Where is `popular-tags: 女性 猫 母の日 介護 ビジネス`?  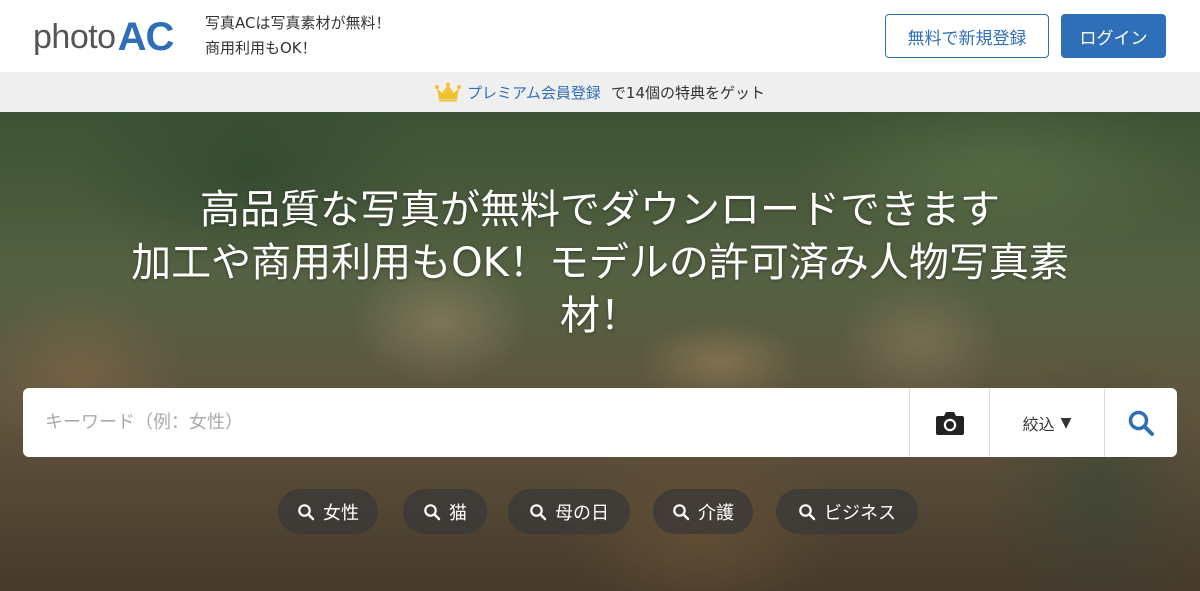 popular-tags: 女性 猫 母の日 介護 ビジネス is located at coordinates (600, 512).